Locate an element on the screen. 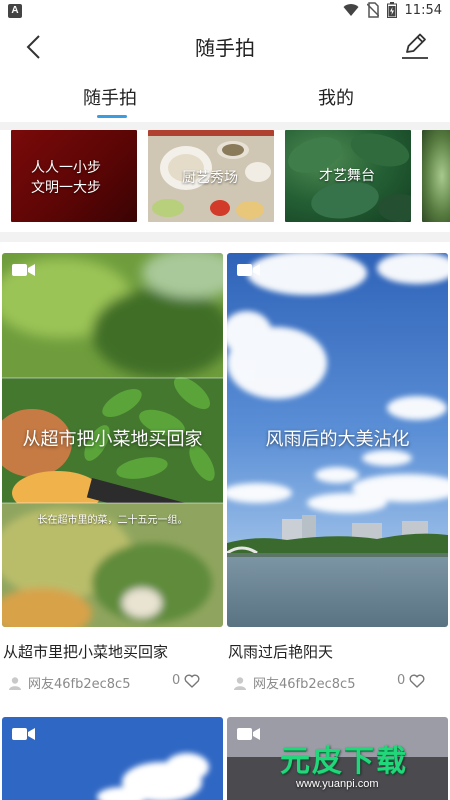 Image resolution: width=450 pixels, height=800 pixels. category-banner-row: 人人一小步 文明一大步 厨艺秀场 才艺舞台 is located at coordinates (225, 176).